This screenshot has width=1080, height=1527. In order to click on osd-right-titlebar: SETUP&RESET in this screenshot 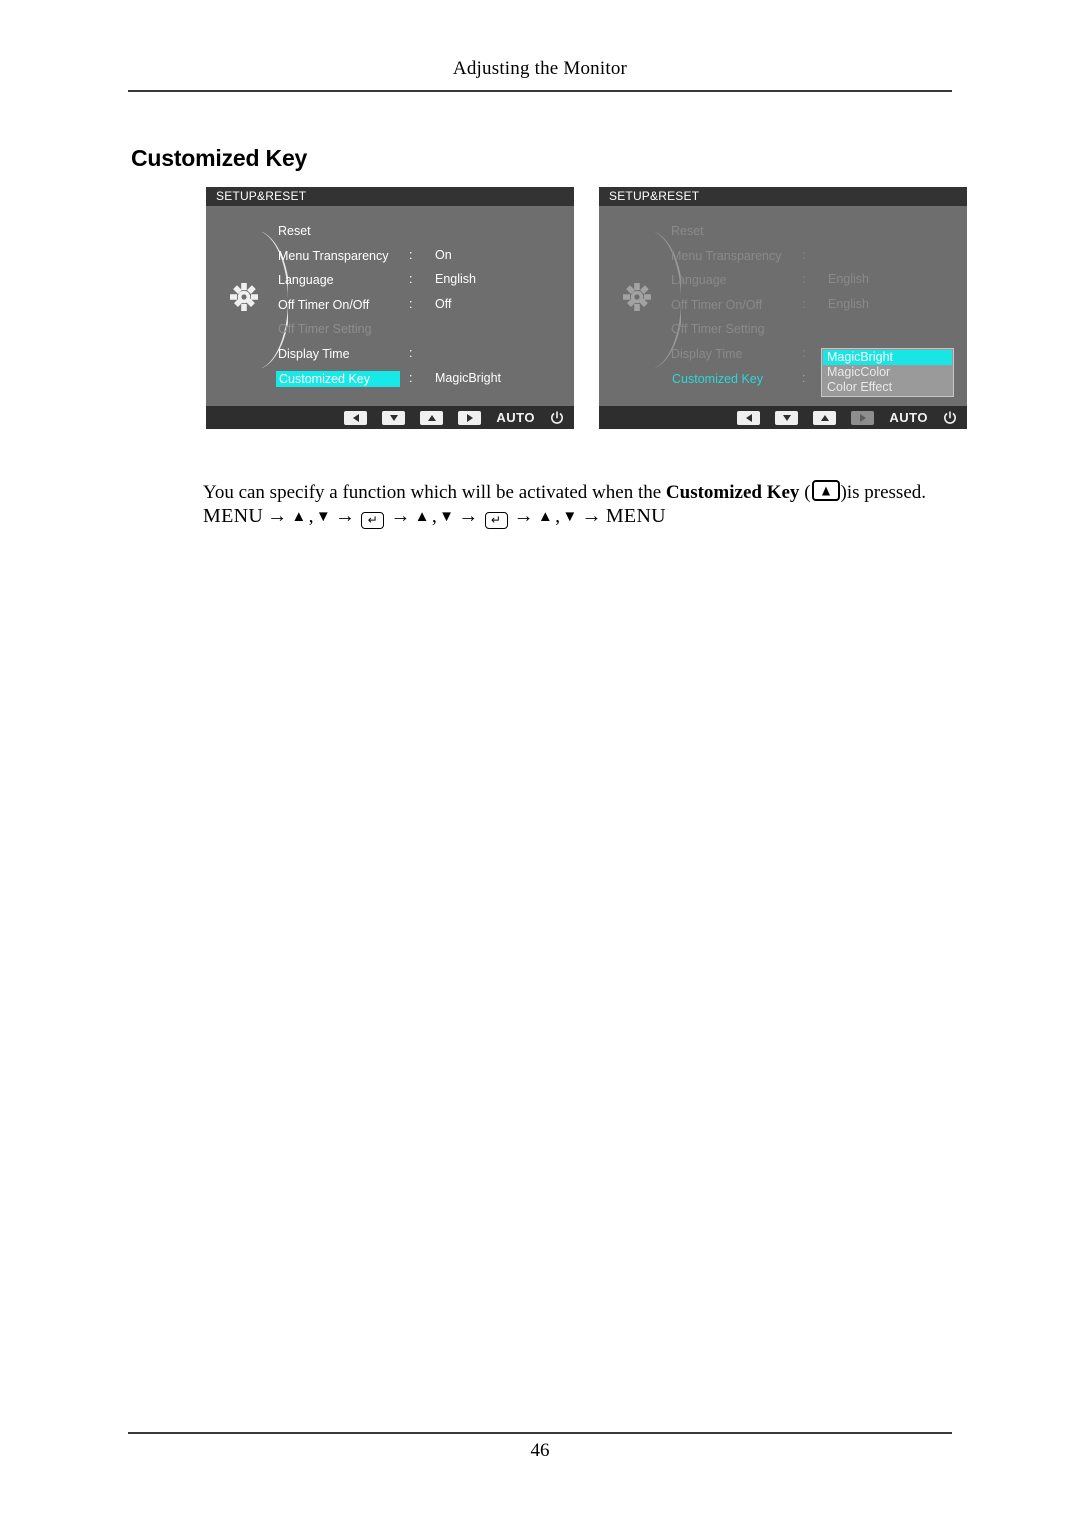, I will do `click(783, 196)`.